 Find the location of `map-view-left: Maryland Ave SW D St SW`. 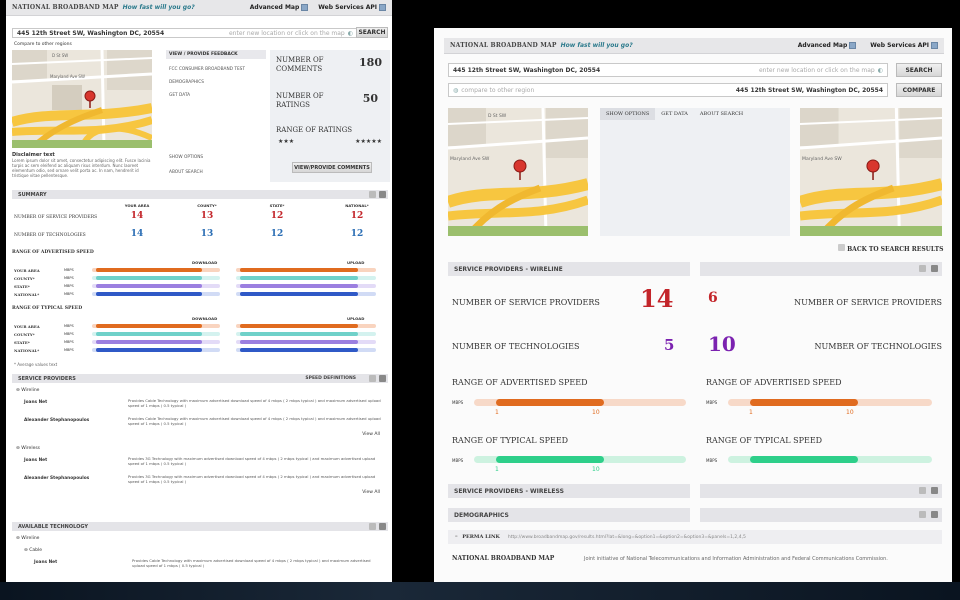

map-view-left: Maryland Ave SW D St SW is located at coordinates (518, 172).